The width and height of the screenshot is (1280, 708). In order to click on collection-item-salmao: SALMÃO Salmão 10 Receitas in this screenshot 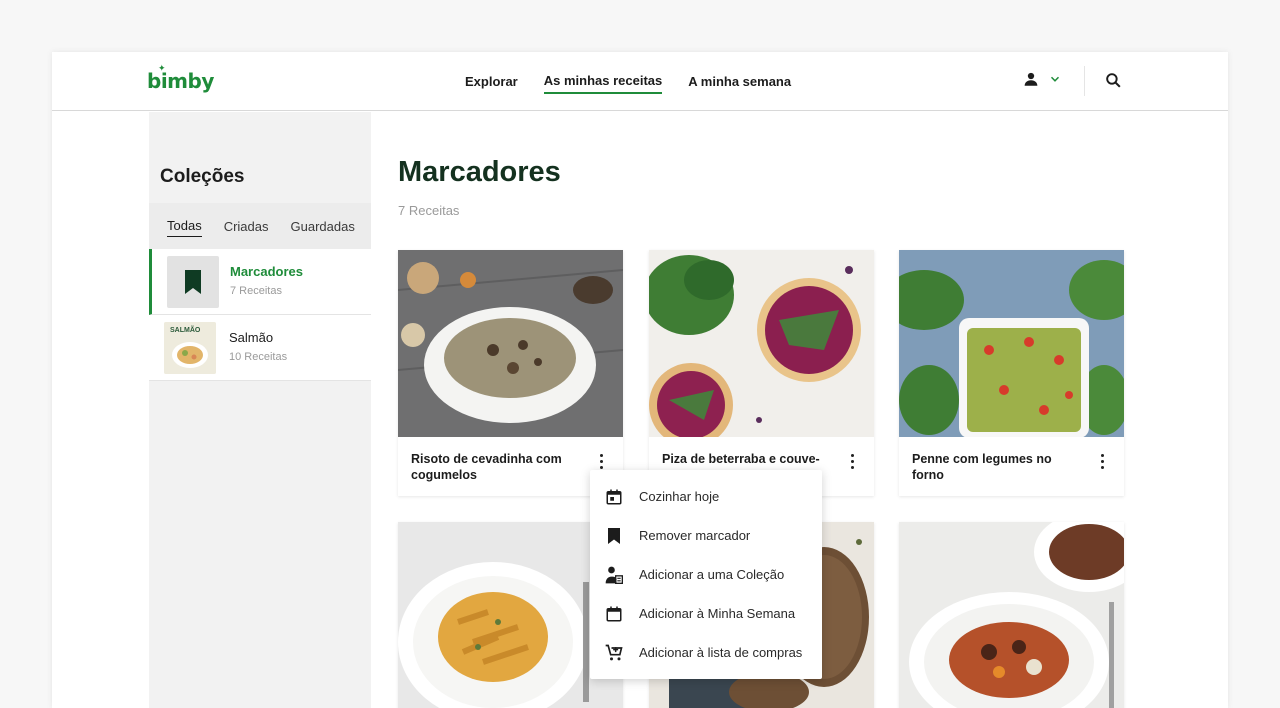, I will do `click(260, 348)`.